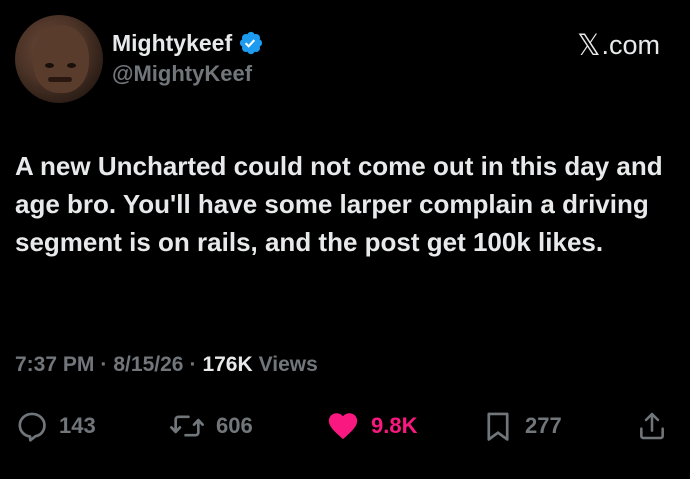 The width and height of the screenshot is (690, 479). I want to click on source-label: 𝕏 .com, so click(618, 45).